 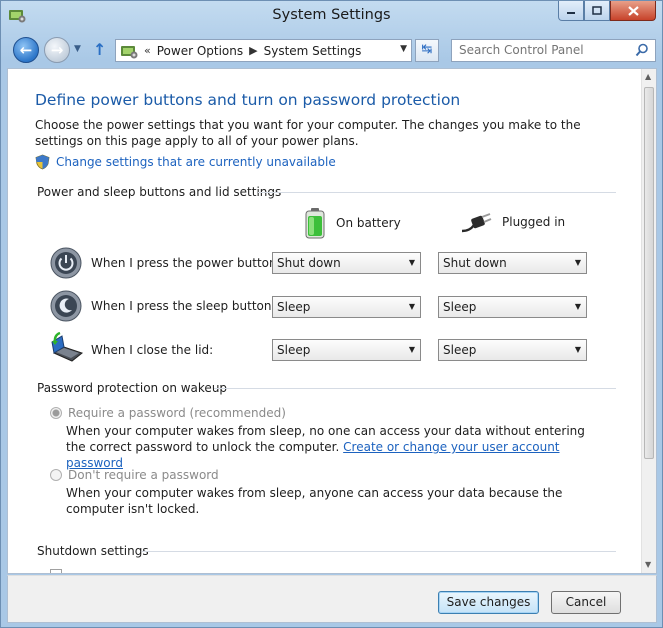 I want to click on arrow-right-icon: →, so click(x=57, y=50).